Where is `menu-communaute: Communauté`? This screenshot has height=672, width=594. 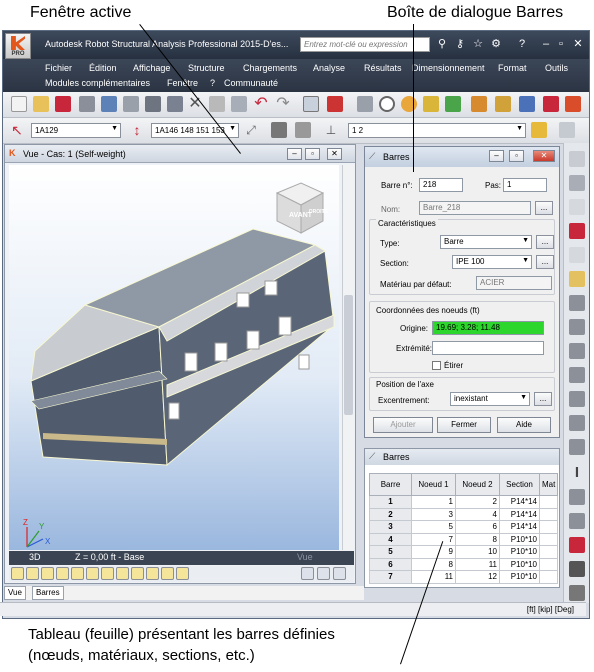 menu-communaute: Communauté is located at coordinates (251, 83).